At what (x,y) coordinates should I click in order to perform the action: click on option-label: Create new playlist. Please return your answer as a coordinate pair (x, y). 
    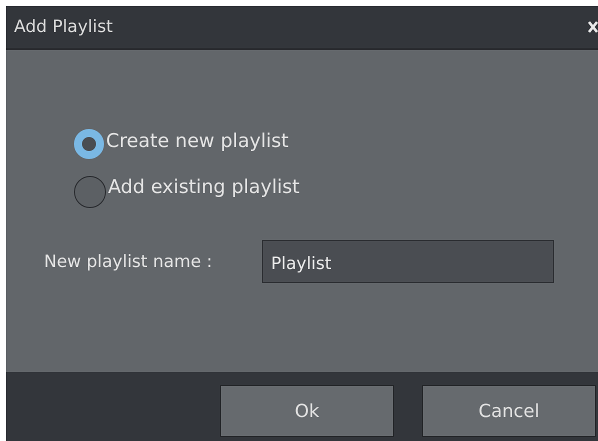
    Looking at the image, I should click on (197, 141).